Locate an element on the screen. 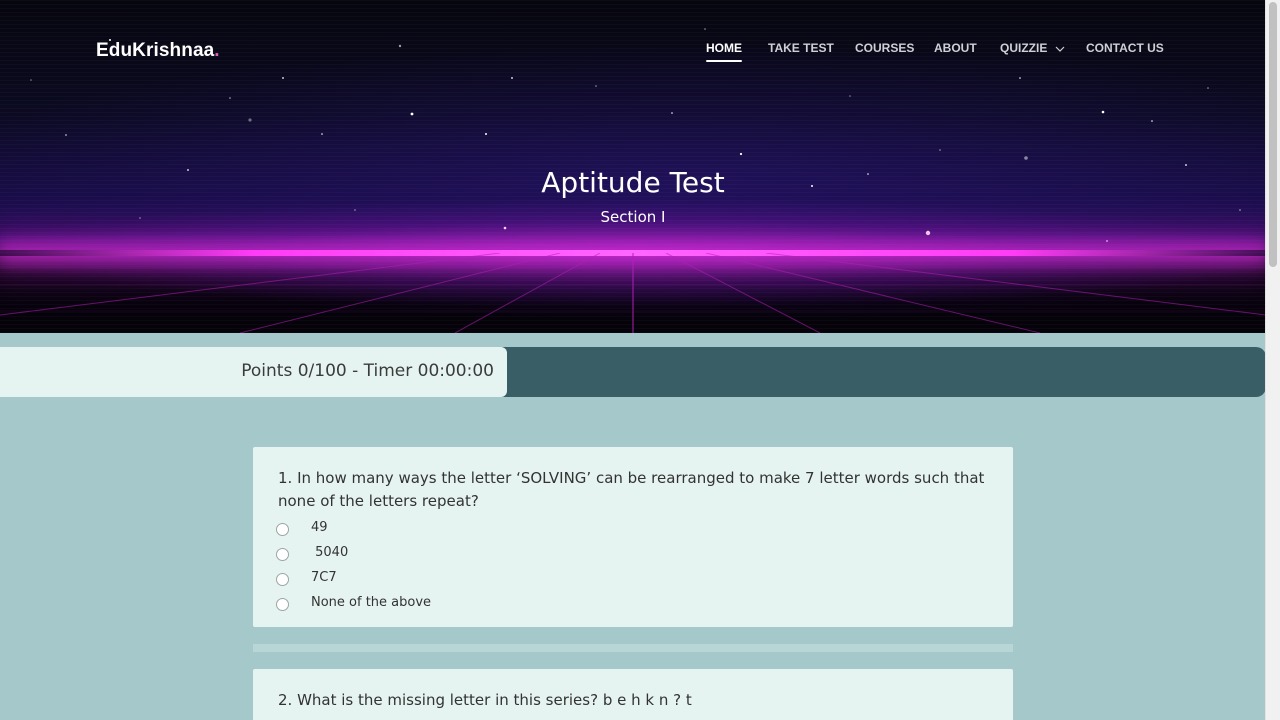  nav-quizzie: QUIZZIE is located at coordinates (1032, 48).